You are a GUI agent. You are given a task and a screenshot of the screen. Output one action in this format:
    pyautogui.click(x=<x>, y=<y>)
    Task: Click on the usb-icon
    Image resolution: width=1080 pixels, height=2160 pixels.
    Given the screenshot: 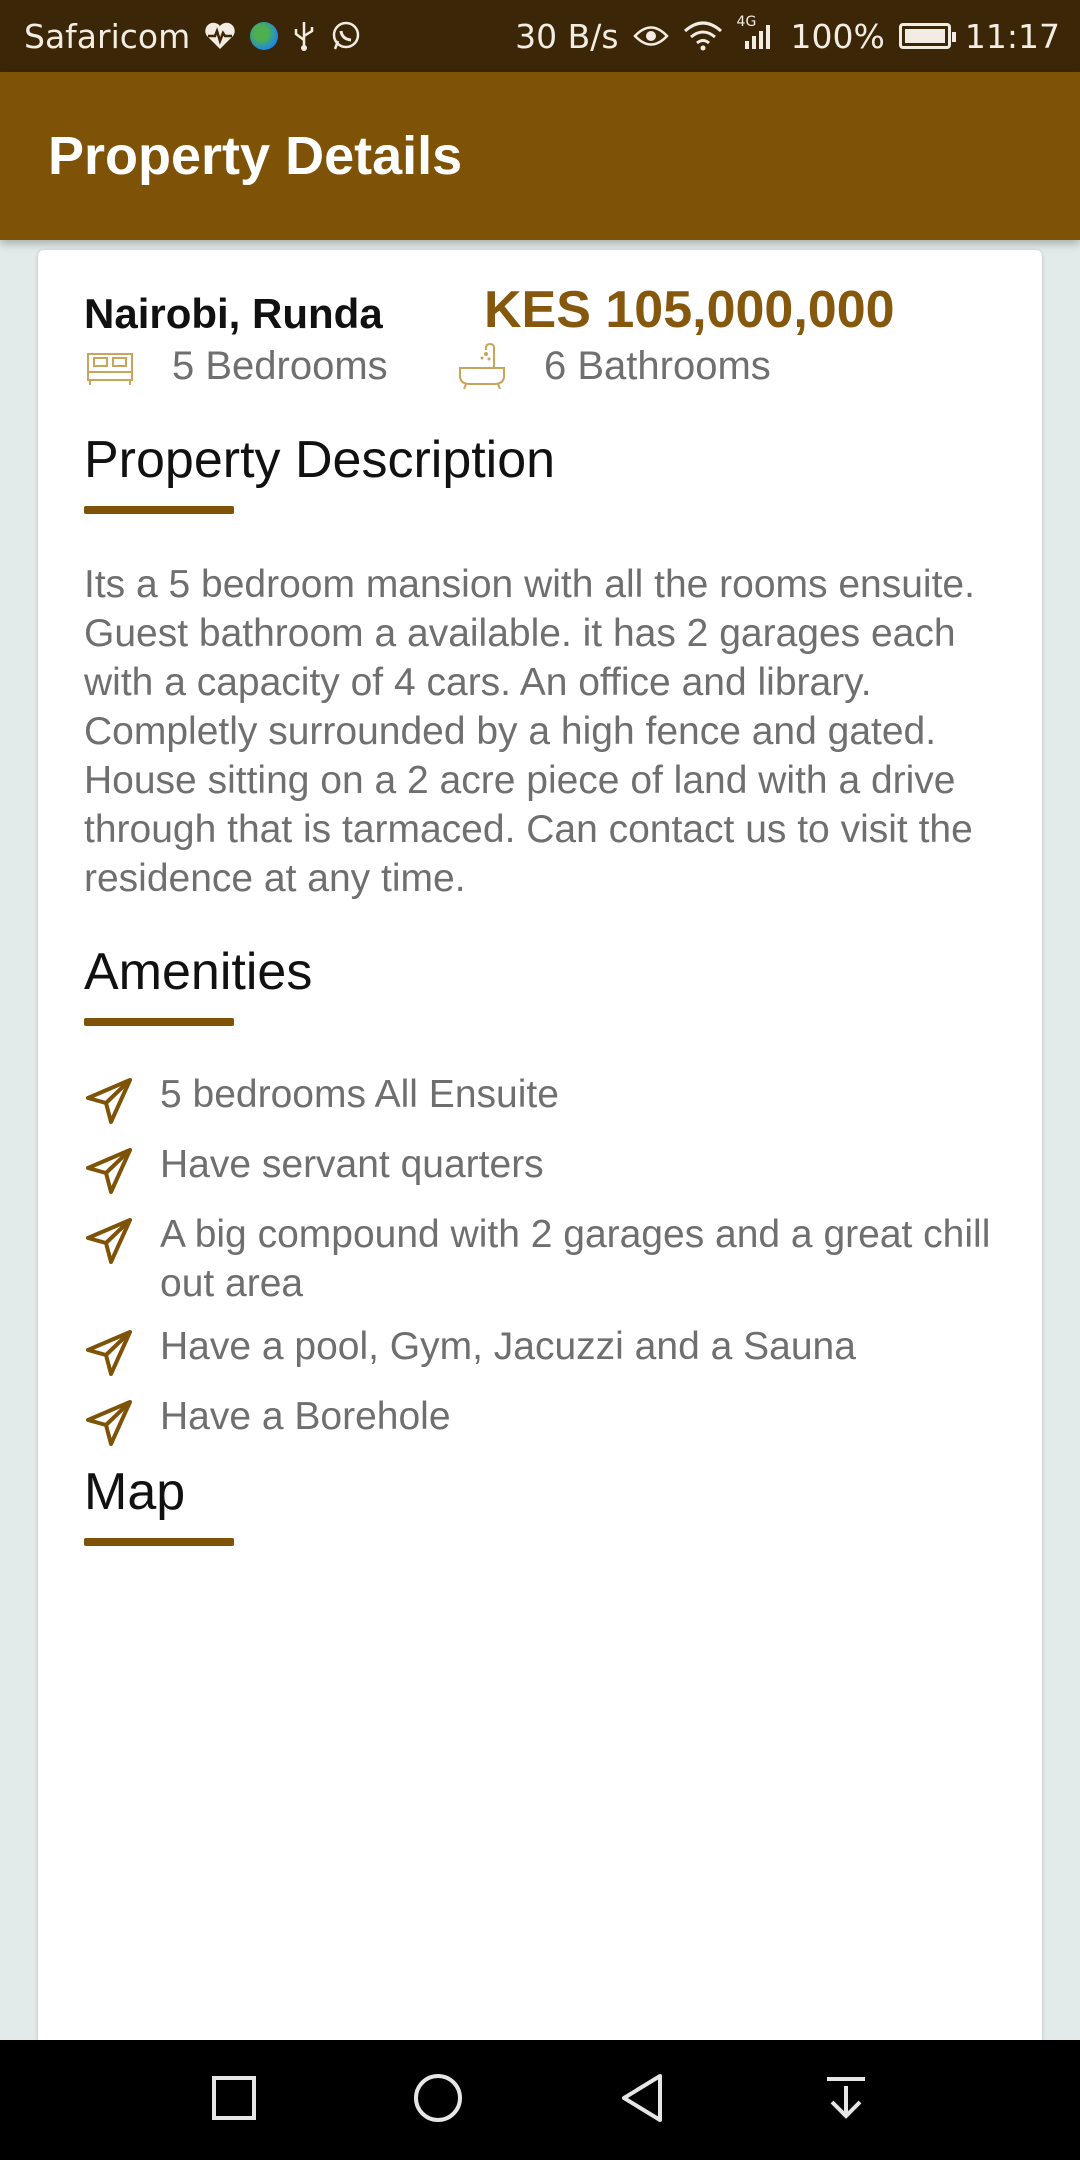 What is the action you would take?
    pyautogui.click(x=304, y=36)
    